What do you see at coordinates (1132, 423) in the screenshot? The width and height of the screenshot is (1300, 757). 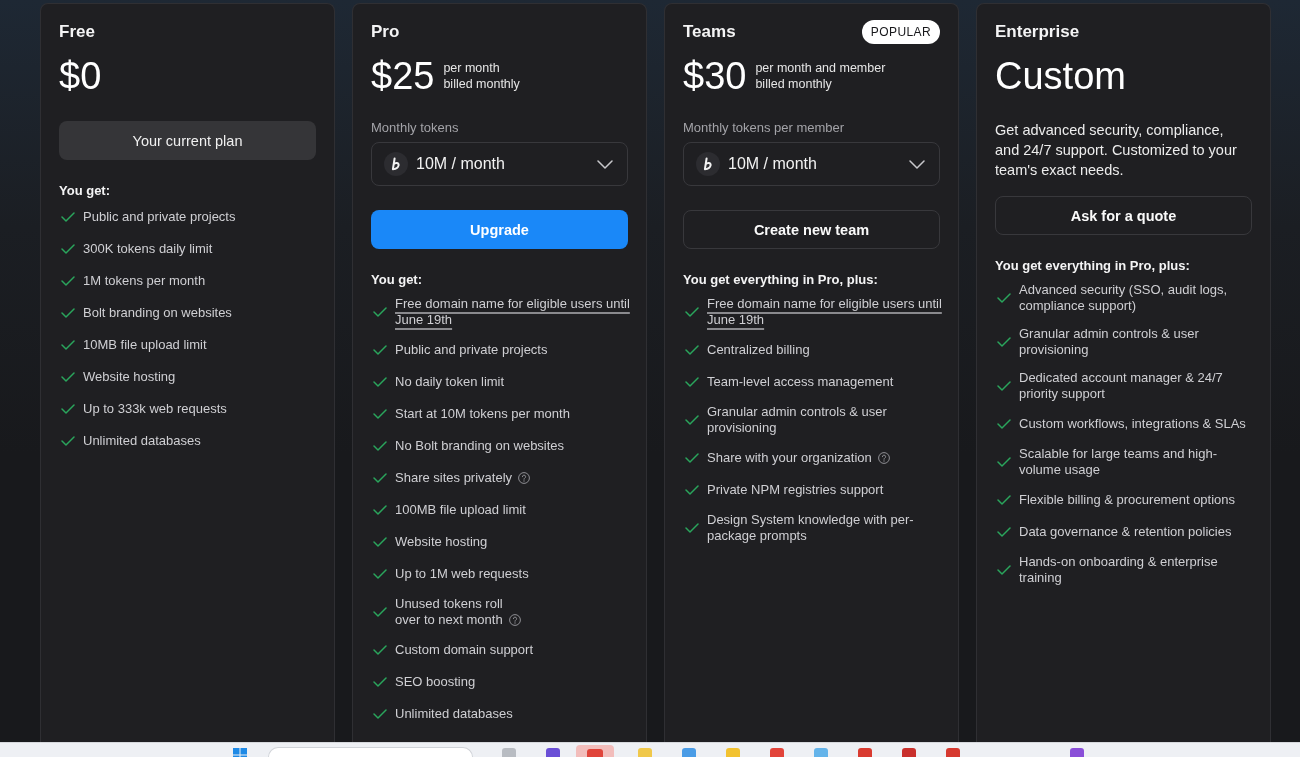 I see `feature-text: Custom workflows, integrations & SLAs` at bounding box center [1132, 423].